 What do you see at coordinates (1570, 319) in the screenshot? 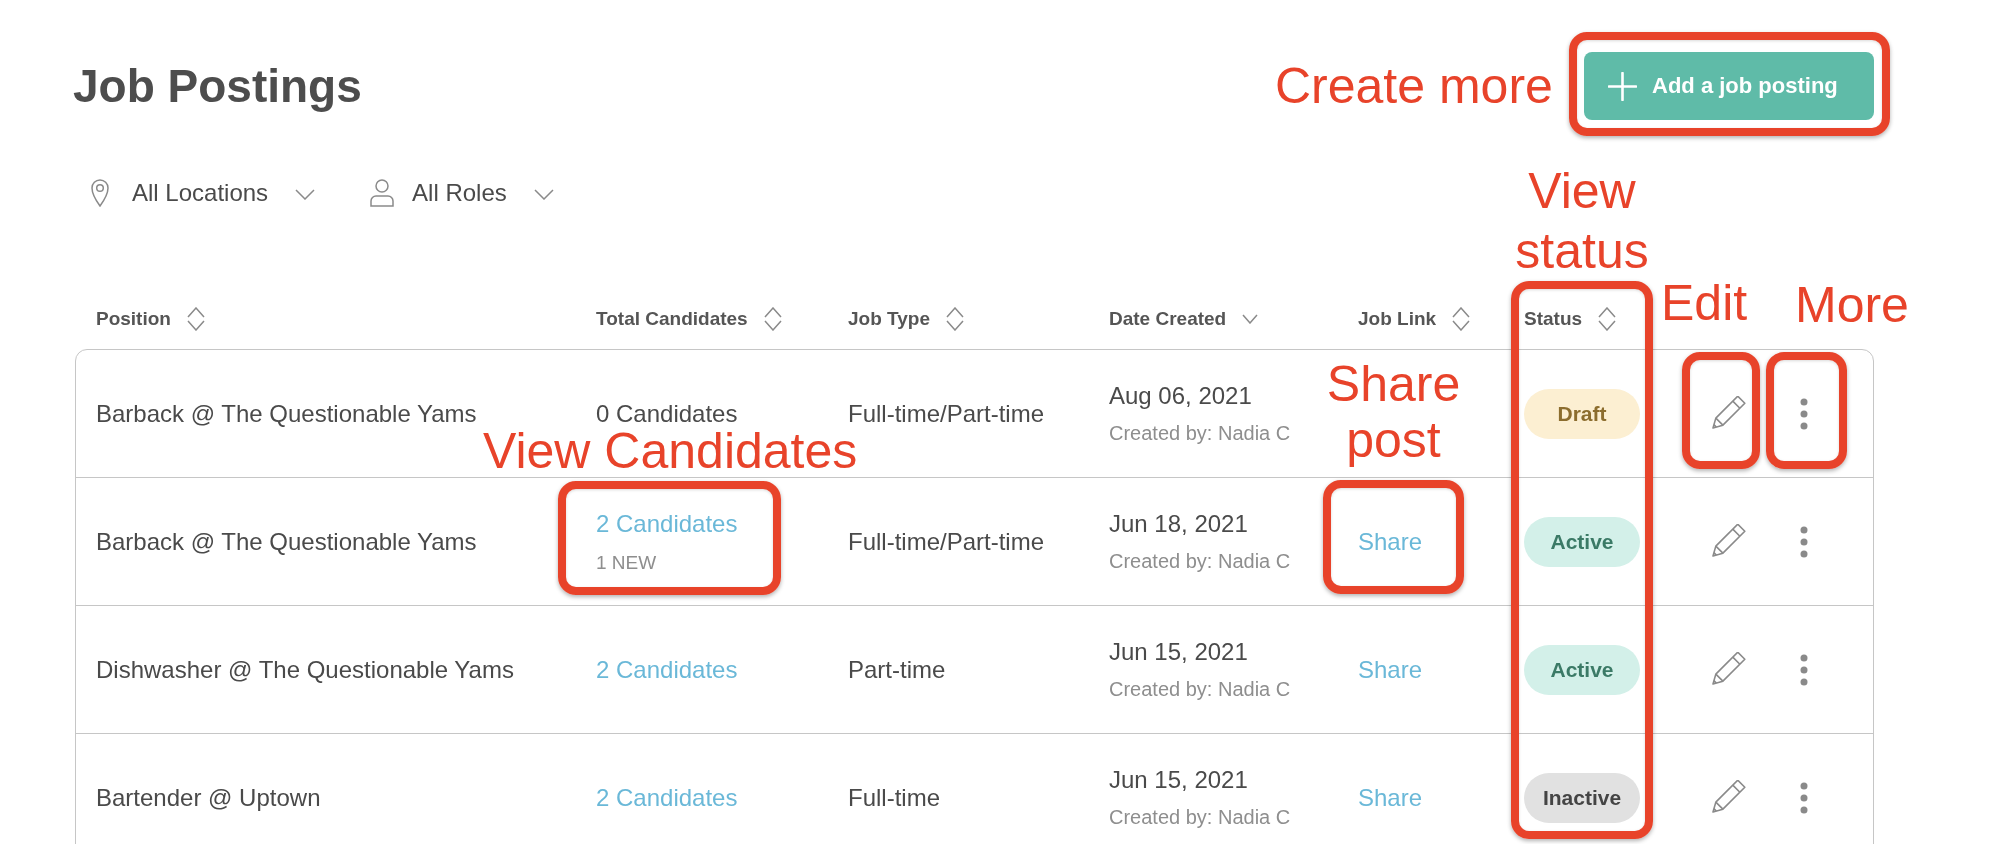
I see `column-header: Status` at bounding box center [1570, 319].